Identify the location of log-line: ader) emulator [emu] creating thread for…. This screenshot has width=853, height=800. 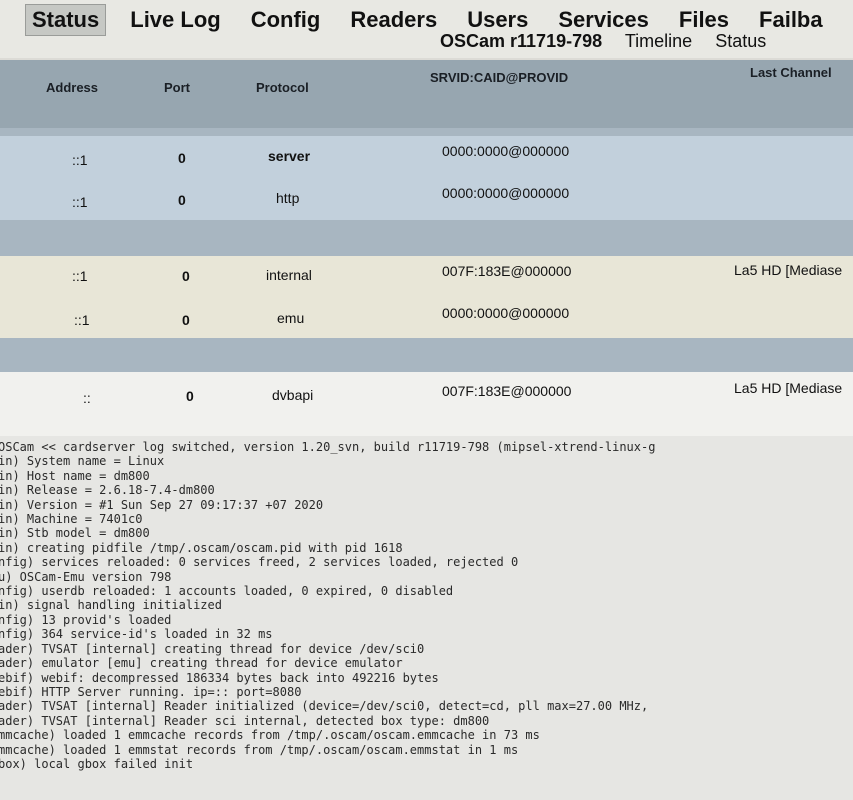
(201, 663).